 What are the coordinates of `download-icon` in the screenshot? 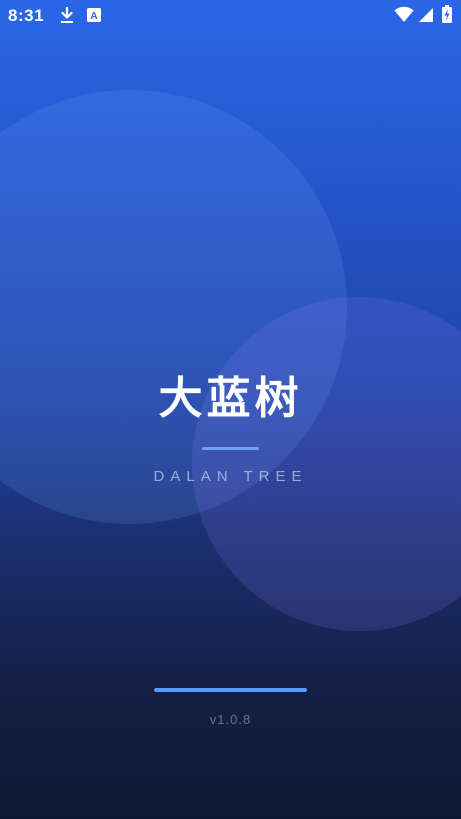 It's located at (67, 15).